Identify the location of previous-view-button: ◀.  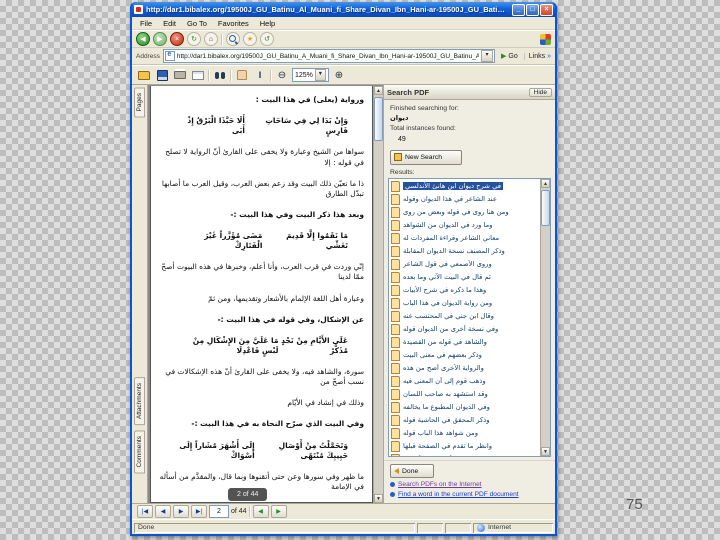
(260, 511).